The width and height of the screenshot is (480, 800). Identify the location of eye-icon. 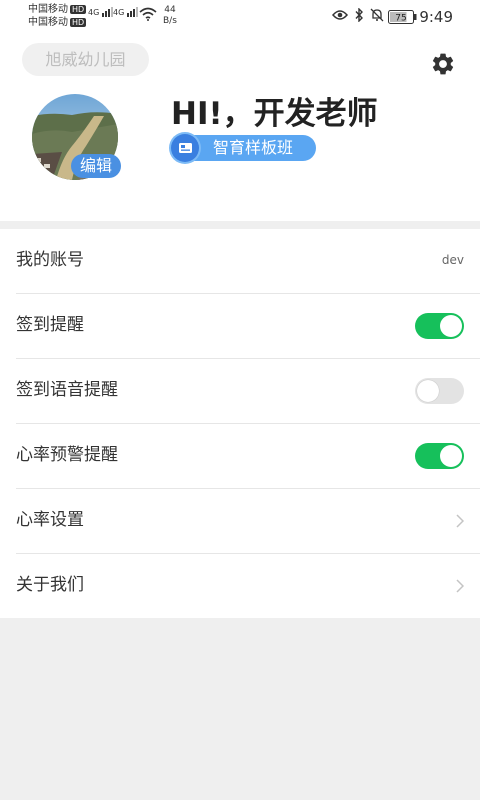
(340, 15).